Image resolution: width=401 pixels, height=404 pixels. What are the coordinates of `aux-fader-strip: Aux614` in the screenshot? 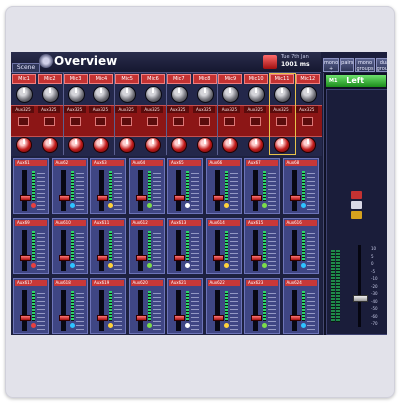 It's located at (223, 246).